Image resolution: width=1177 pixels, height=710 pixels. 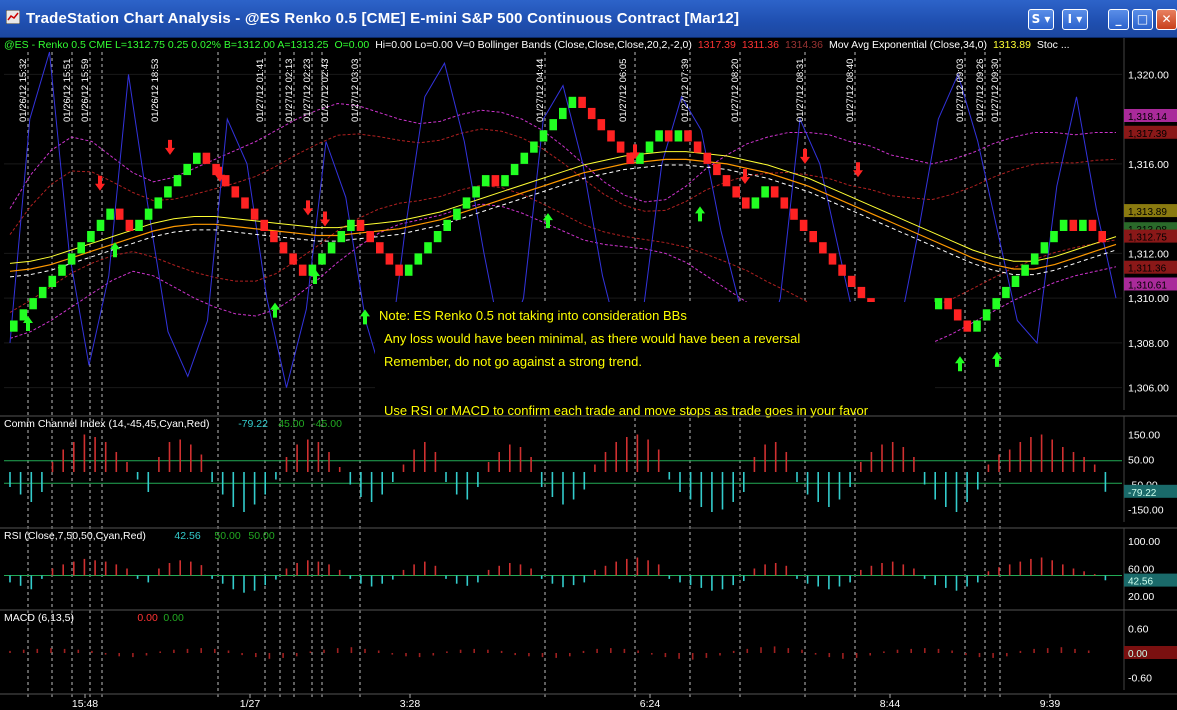 I want to click on close-button: ✕, so click(x=1166, y=19).